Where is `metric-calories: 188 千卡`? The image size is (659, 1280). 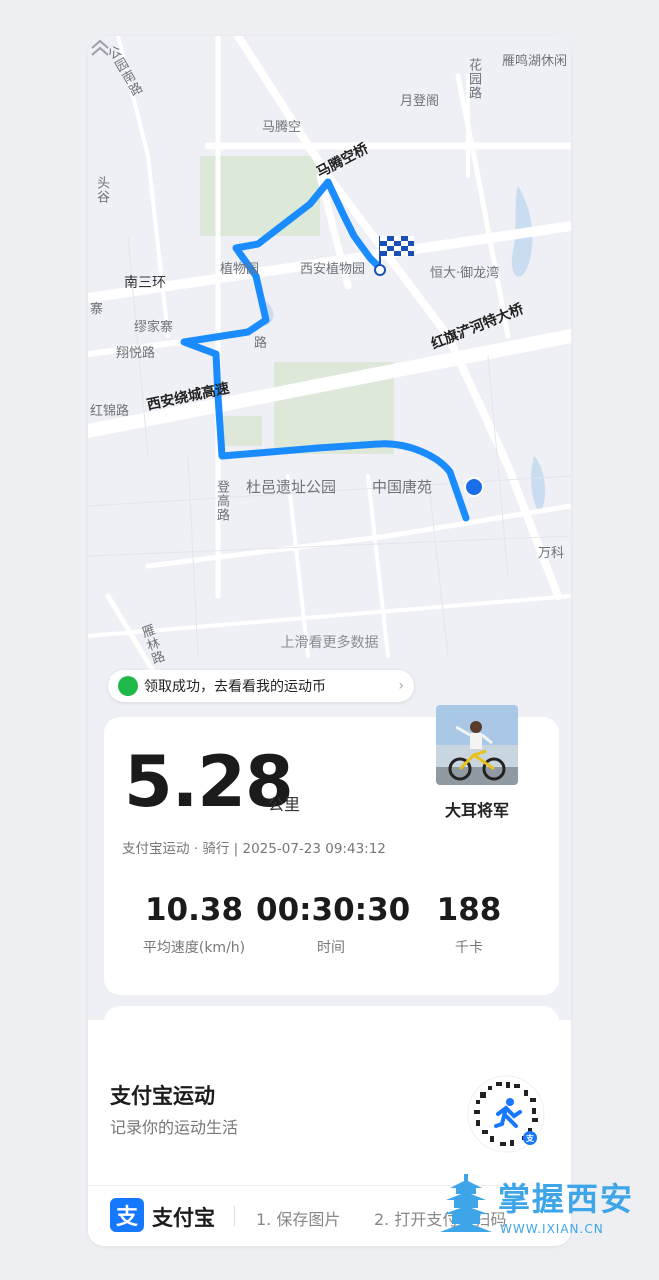 metric-calories: 188 千卡 is located at coordinates (469, 925).